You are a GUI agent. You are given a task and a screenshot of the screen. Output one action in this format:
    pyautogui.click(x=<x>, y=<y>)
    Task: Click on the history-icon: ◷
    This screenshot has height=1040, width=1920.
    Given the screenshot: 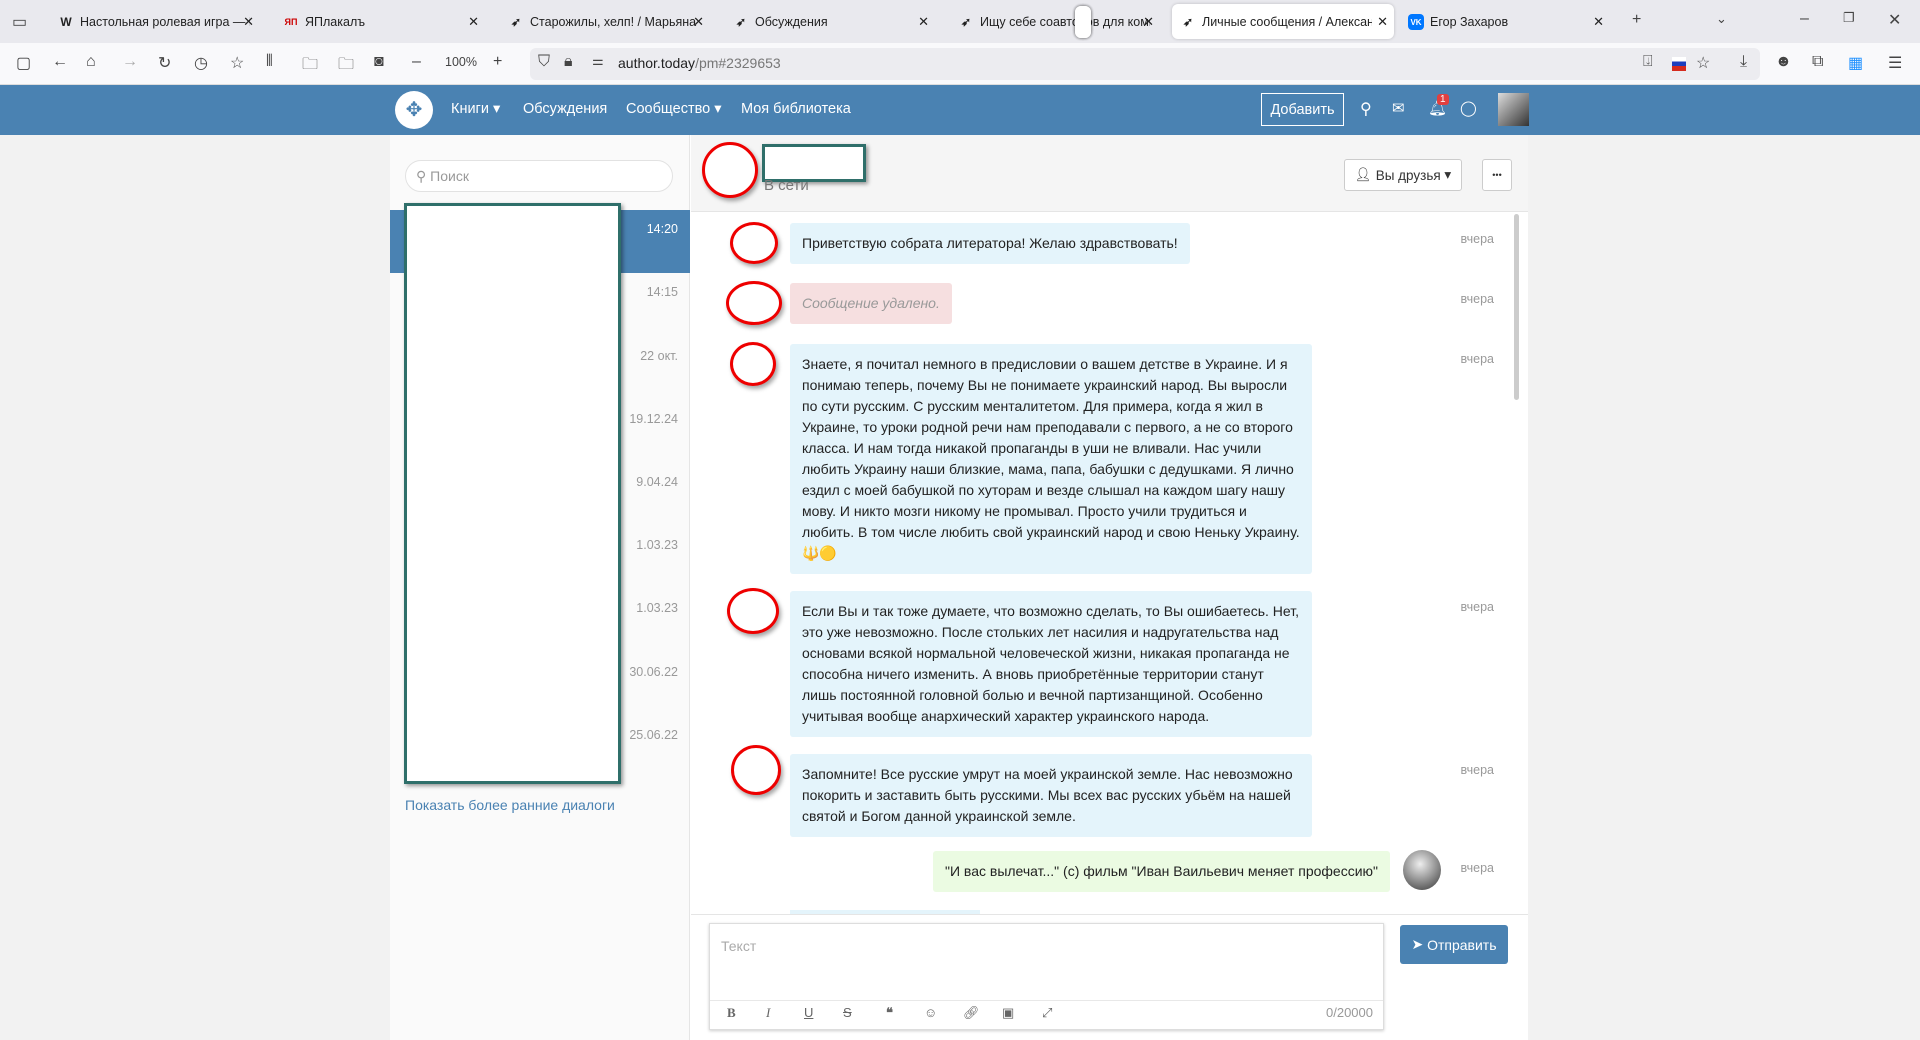 What is the action you would take?
    pyautogui.click(x=201, y=63)
    